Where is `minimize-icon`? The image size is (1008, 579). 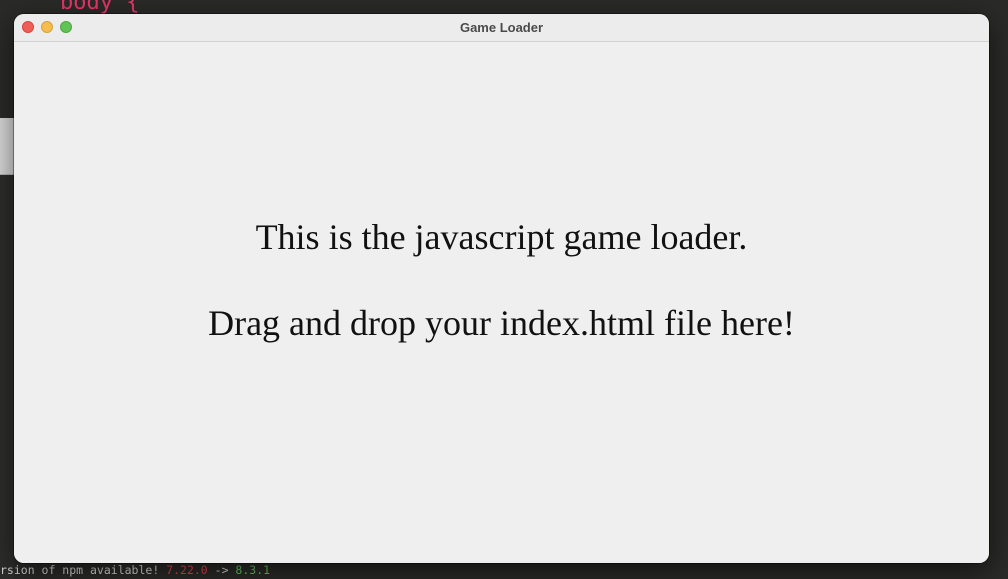
minimize-icon is located at coordinates (47, 27).